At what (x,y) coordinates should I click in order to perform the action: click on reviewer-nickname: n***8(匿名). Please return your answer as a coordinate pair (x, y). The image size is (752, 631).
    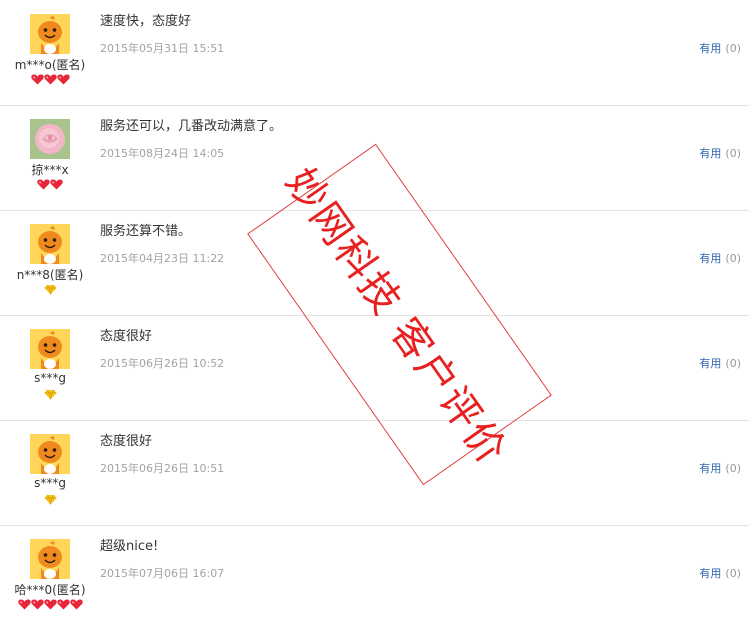
    Looking at the image, I should click on (50, 275).